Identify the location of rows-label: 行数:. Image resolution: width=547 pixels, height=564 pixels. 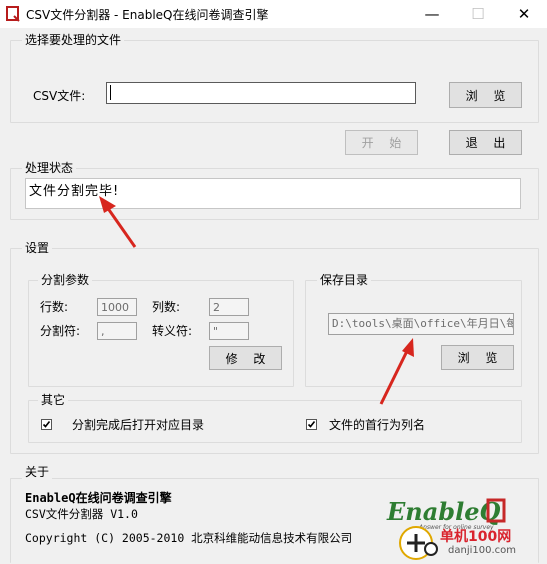
(54, 307).